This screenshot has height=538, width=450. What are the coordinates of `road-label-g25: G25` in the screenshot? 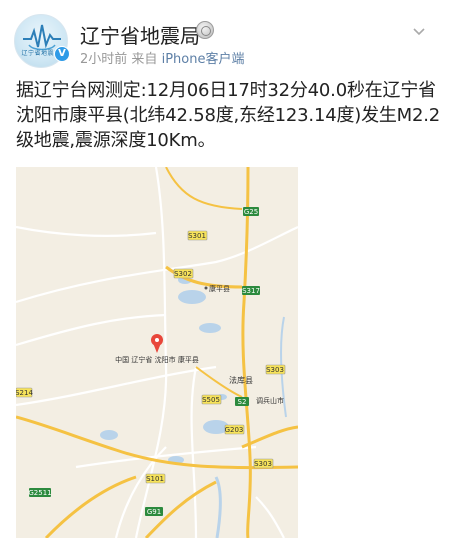 It's located at (251, 212).